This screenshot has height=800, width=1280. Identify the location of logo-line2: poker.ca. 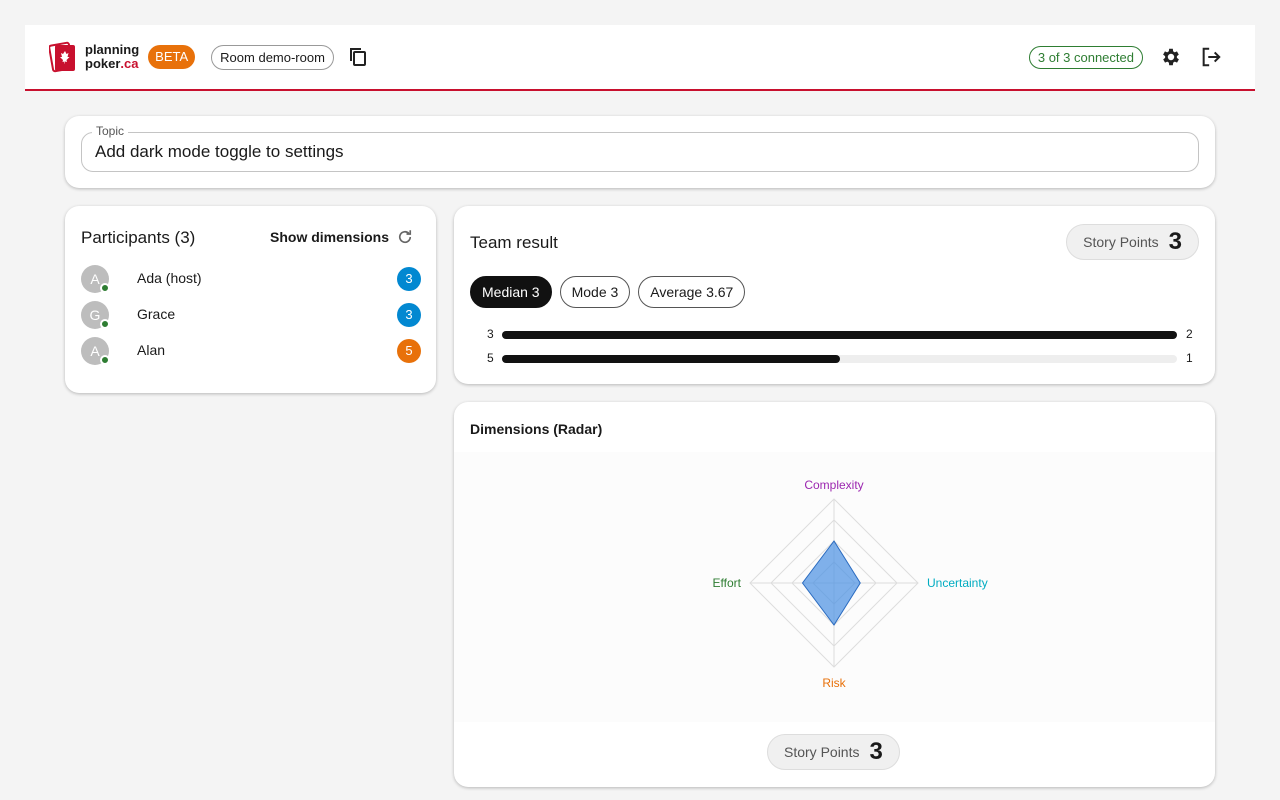
(112, 64).